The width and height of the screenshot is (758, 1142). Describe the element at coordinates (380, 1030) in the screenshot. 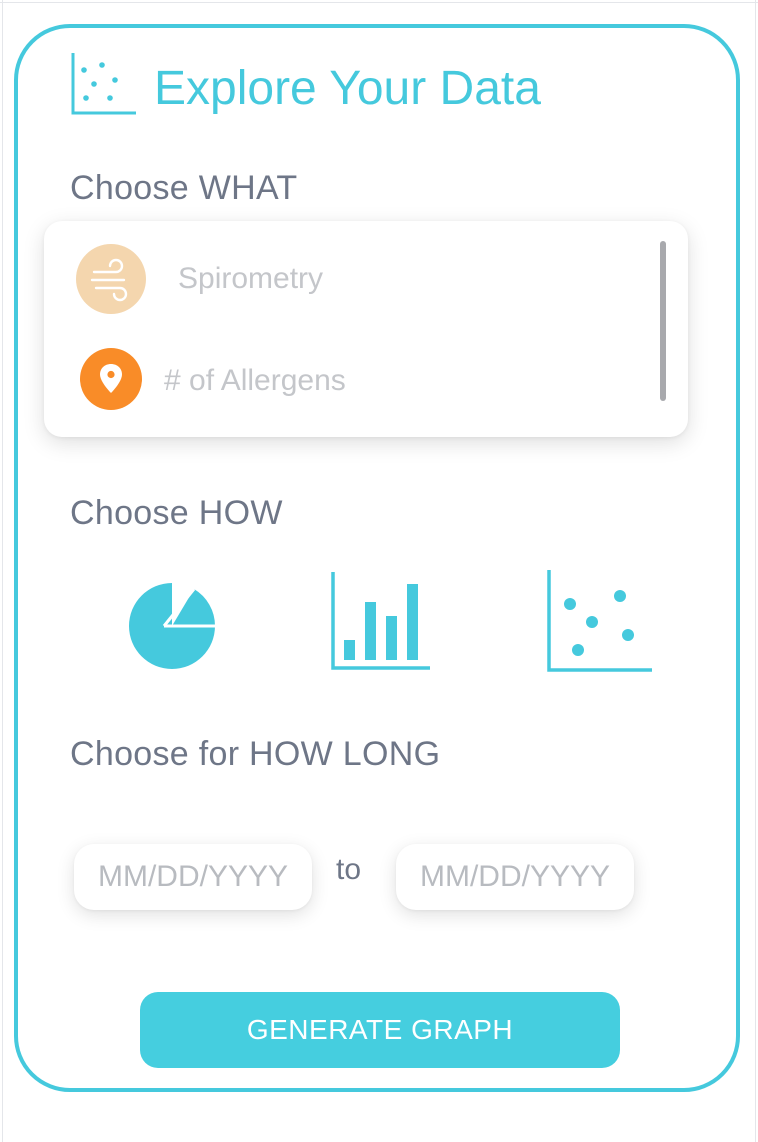

I see `generate-graph-button: GENERATE GRAPH` at that location.